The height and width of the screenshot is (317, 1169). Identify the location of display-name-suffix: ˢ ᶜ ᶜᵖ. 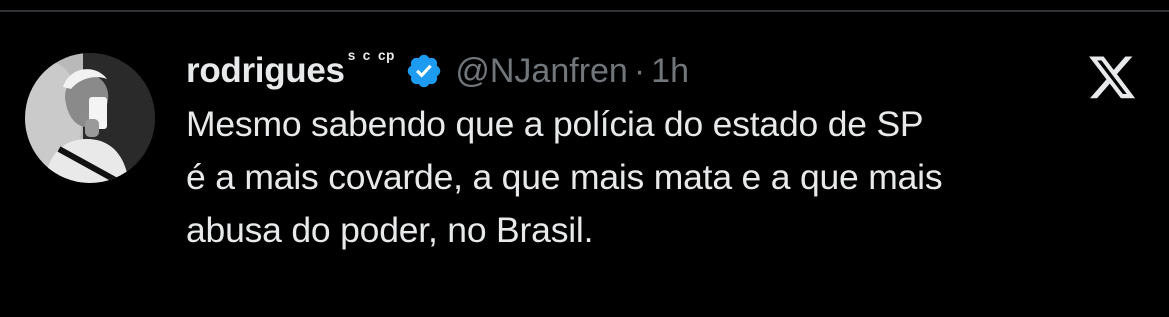
(371, 58).